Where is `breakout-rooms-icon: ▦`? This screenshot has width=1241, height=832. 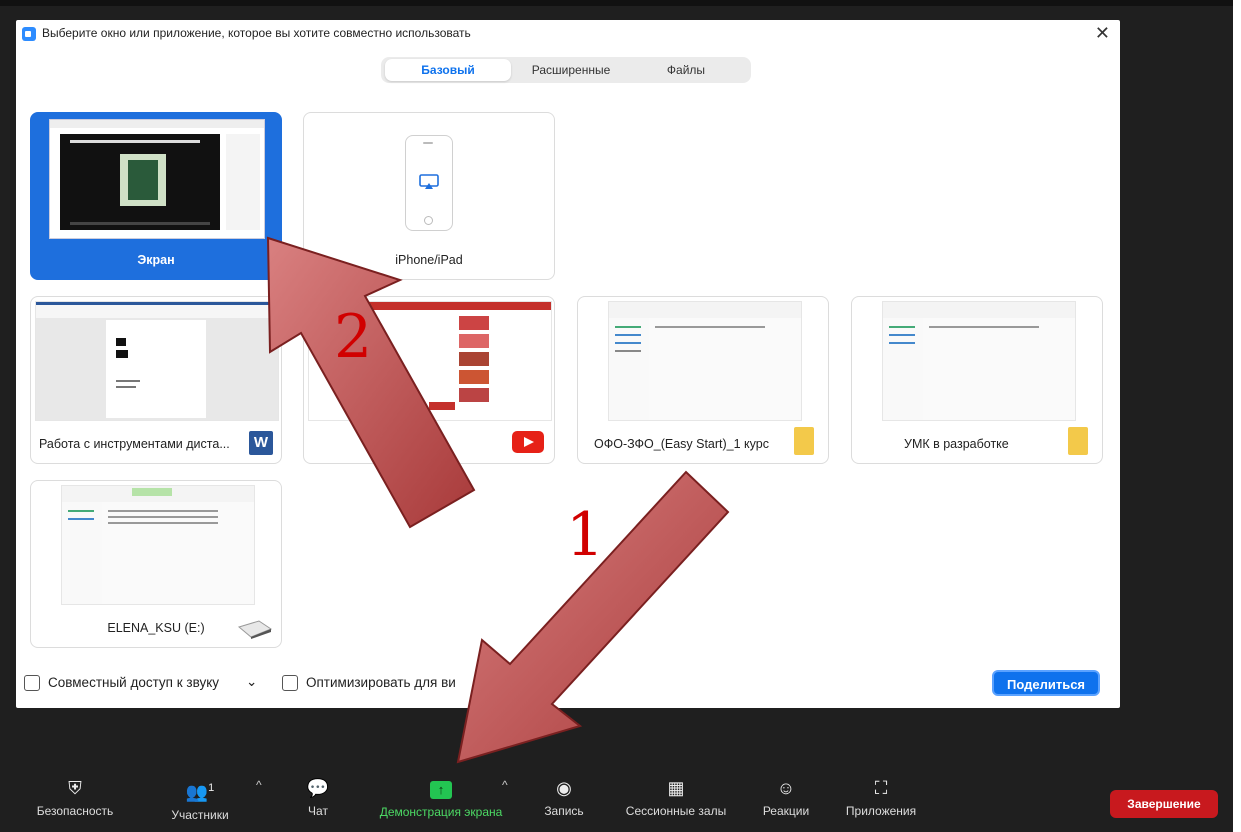 breakout-rooms-icon: ▦ is located at coordinates (676, 788).